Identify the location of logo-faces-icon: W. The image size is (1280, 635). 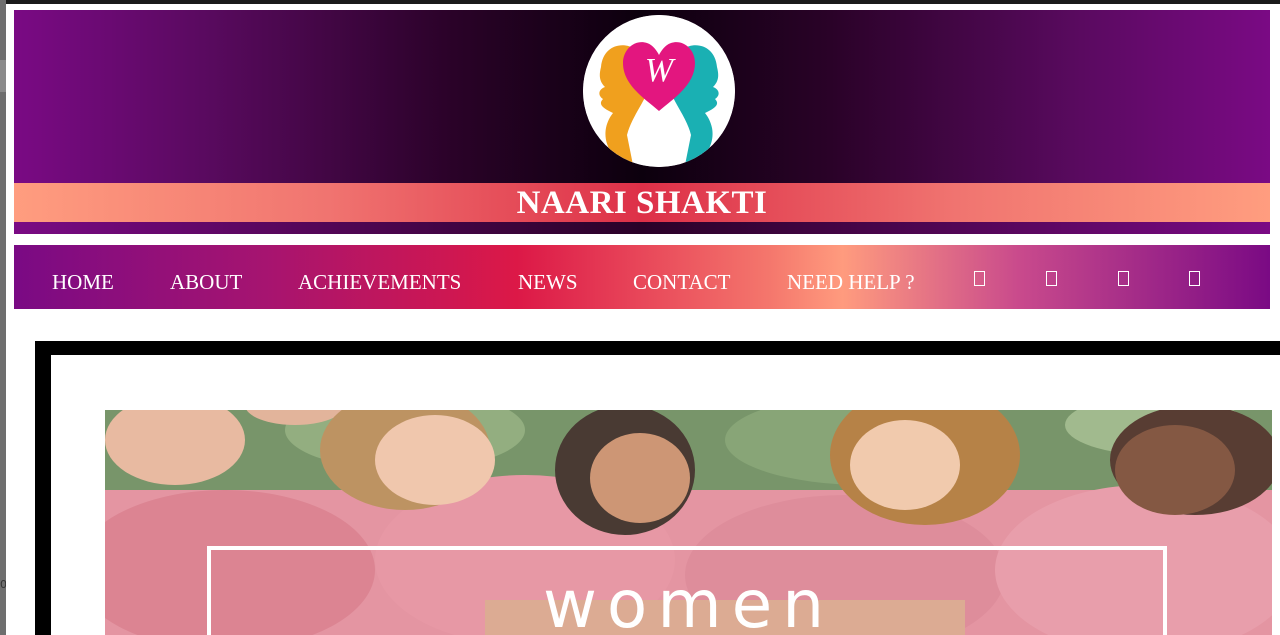
(659, 91).